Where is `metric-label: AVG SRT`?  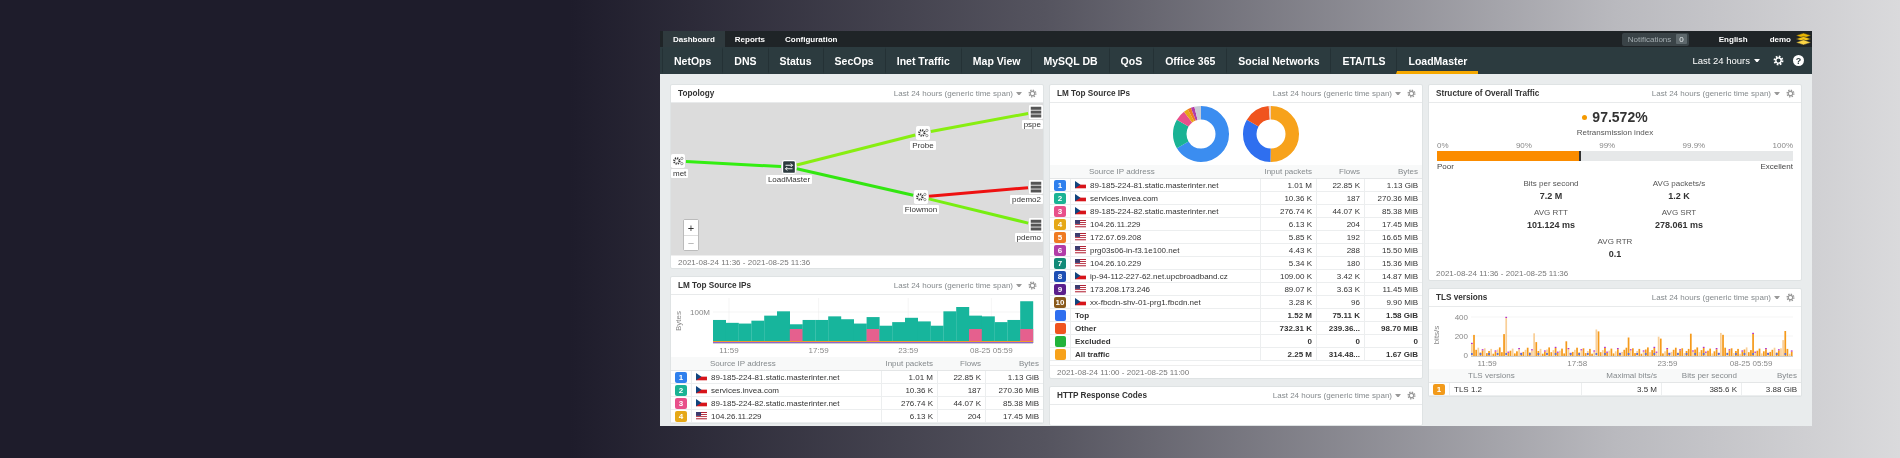 metric-label: AVG SRT is located at coordinates (1679, 212).